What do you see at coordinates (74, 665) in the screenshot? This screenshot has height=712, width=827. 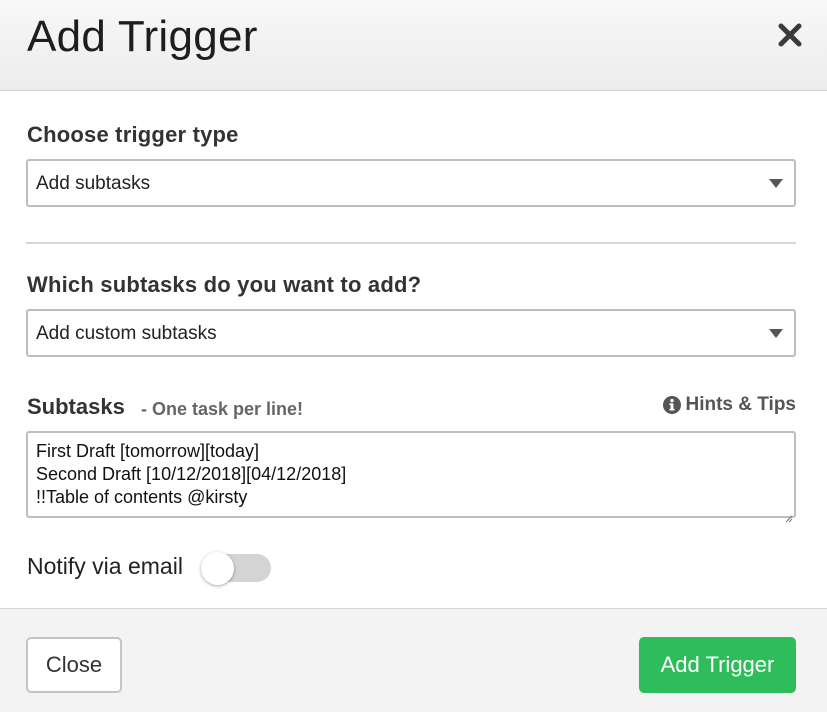 I see `close-button: Close` at bounding box center [74, 665].